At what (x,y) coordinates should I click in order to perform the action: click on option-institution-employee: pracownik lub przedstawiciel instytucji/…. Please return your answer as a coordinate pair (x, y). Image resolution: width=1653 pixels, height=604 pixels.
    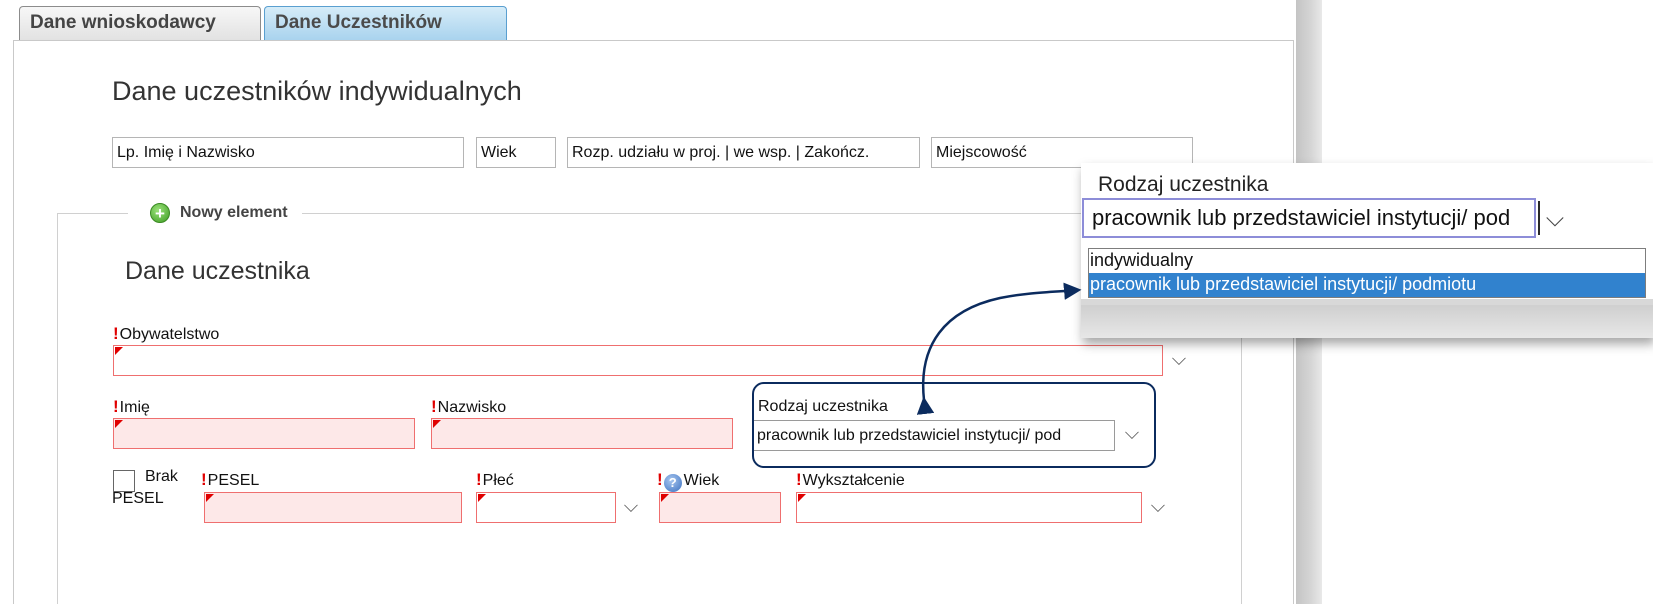
    Looking at the image, I should click on (1367, 285).